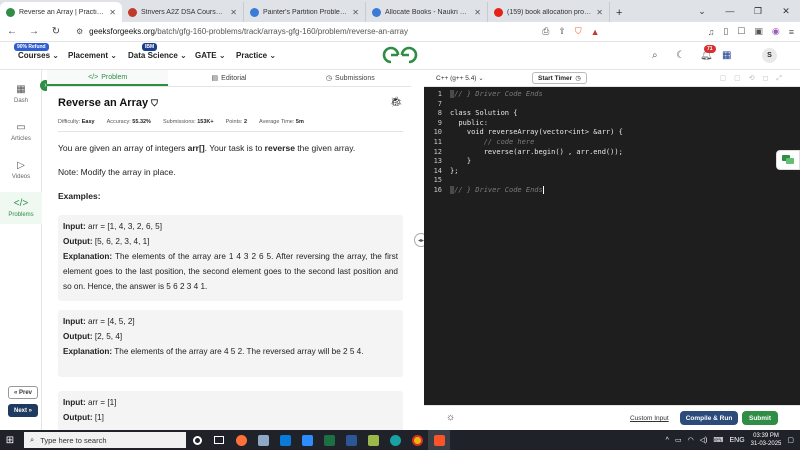 The width and height of the screenshot is (800, 450). What do you see at coordinates (536, 152) in the screenshot?
I see `code-line: reverse(arr.begin() , arr.end());` at bounding box center [536, 152].